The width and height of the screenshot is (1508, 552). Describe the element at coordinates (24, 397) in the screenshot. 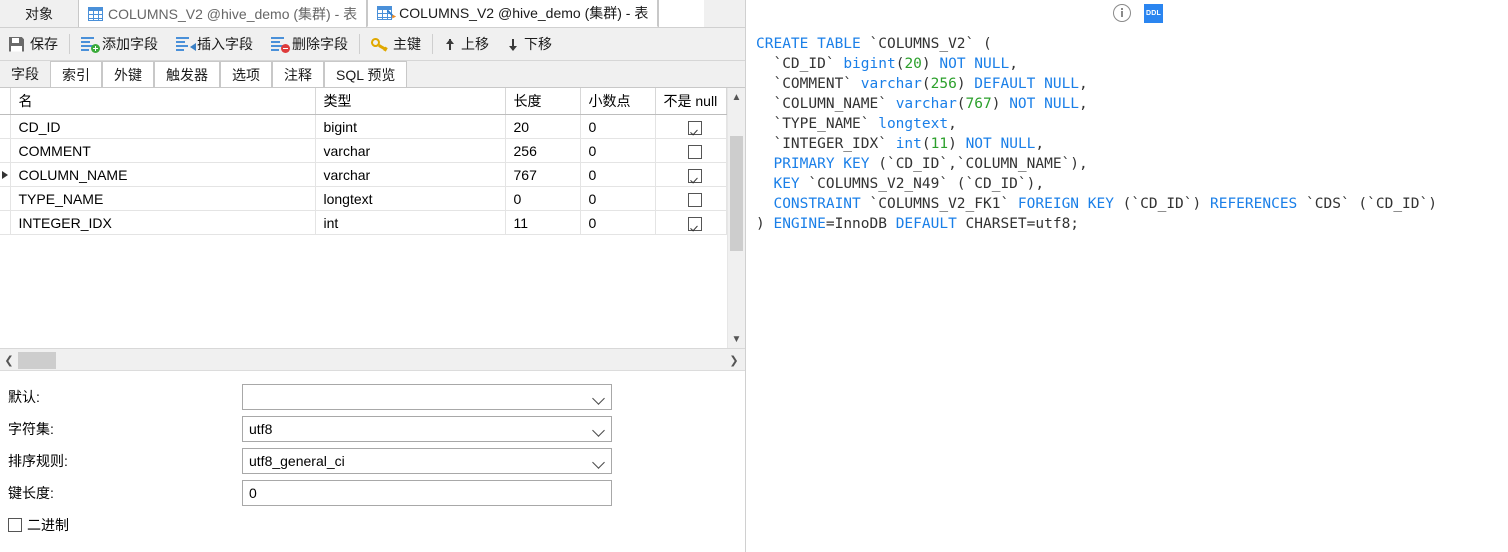

I see `default-label: 默认:` at that location.